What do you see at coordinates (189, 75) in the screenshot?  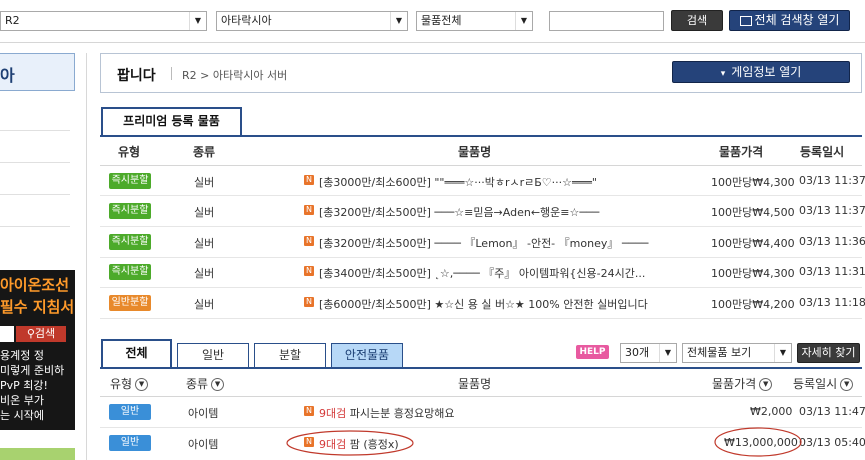 I see `breadcrumb-server: R2` at bounding box center [189, 75].